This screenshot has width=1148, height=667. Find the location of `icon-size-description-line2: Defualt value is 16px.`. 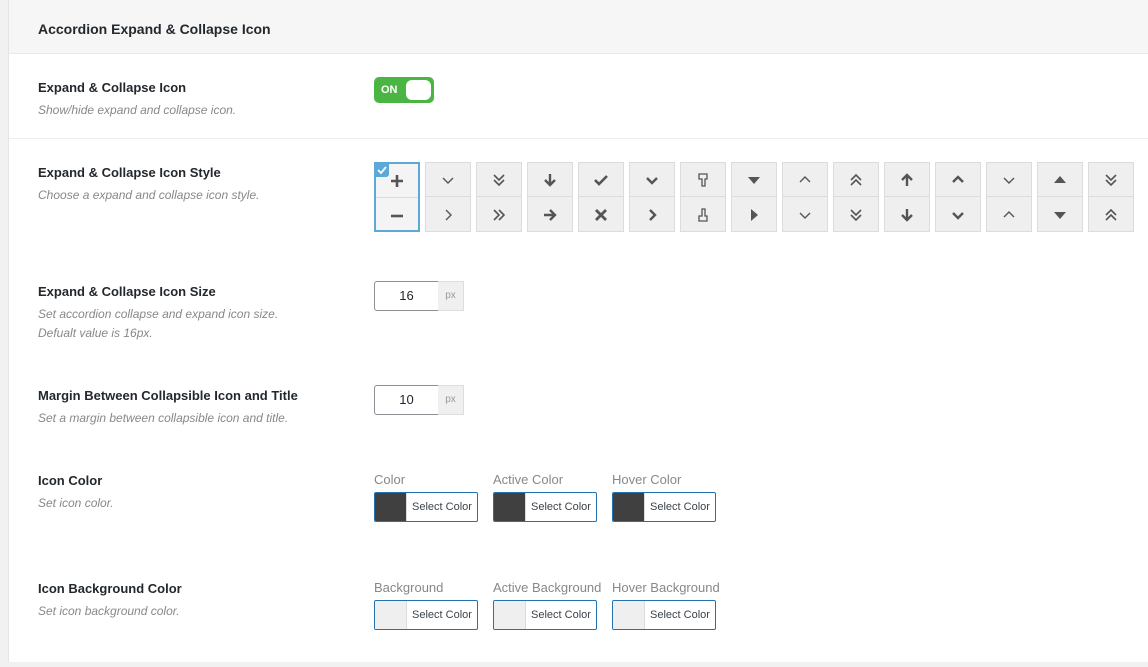

icon-size-description-line2: Defualt value is 16px. is located at coordinates (95, 333).